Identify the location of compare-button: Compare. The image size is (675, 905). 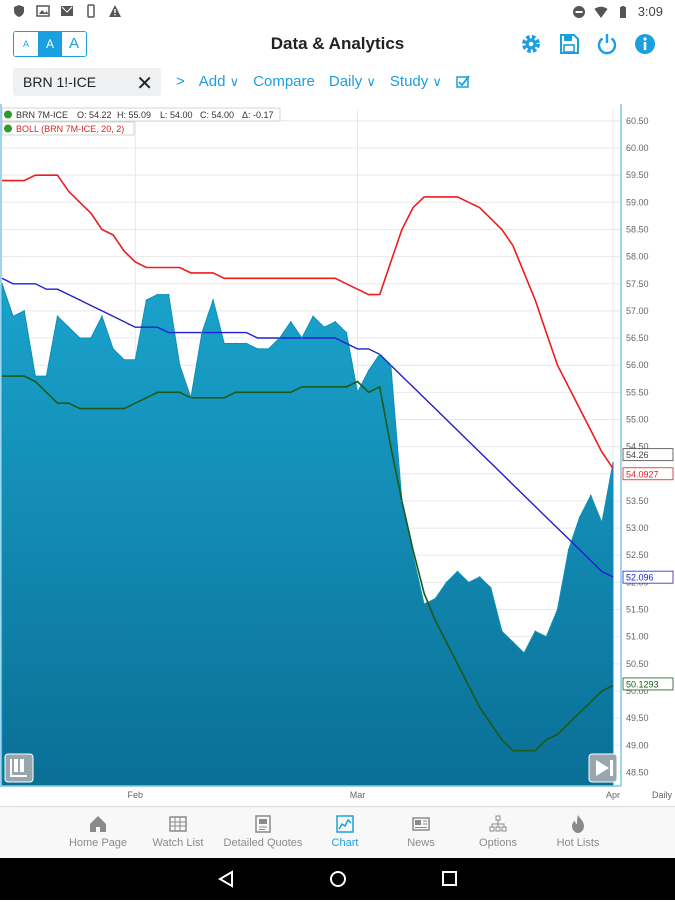
(284, 83).